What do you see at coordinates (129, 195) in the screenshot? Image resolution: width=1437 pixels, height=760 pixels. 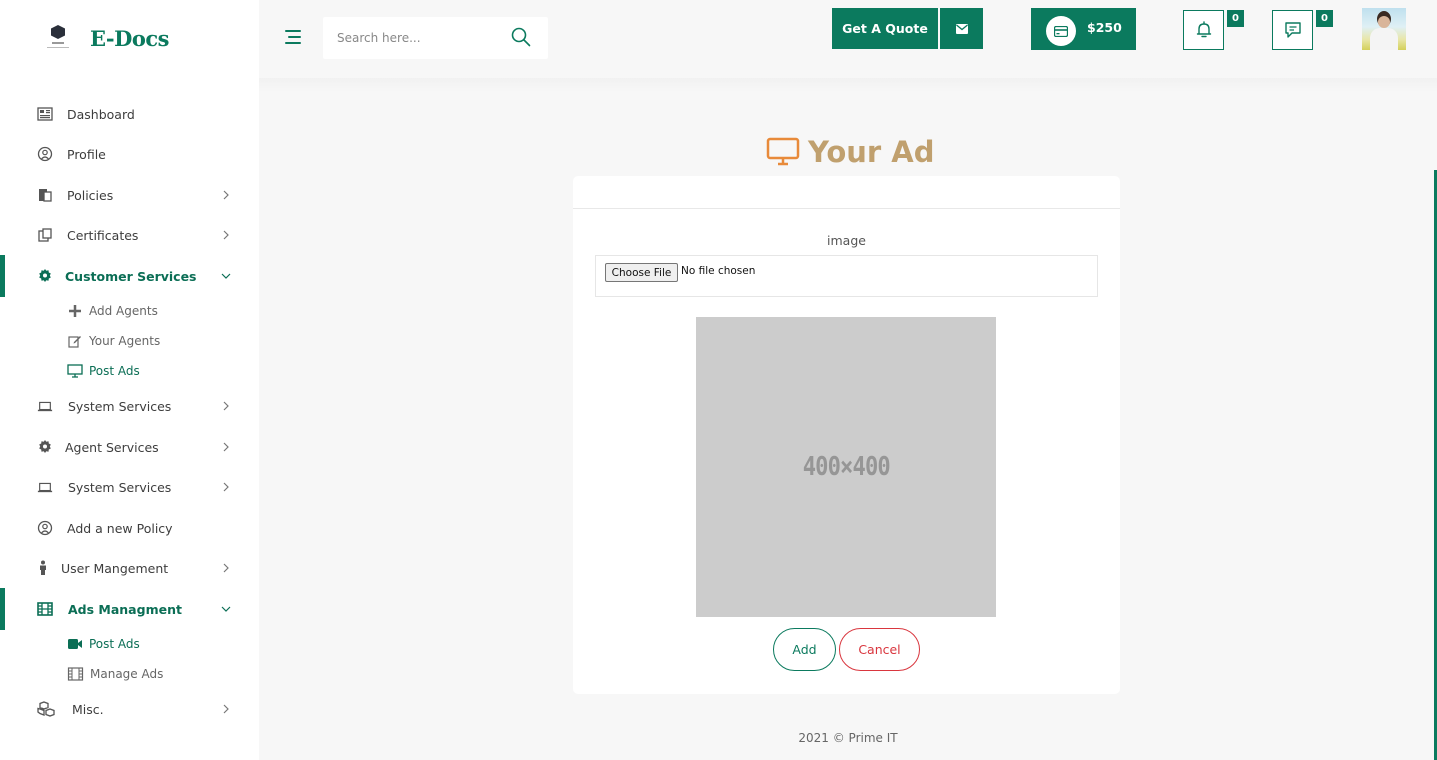 I see `sidebar-item-policies: Policies` at bounding box center [129, 195].